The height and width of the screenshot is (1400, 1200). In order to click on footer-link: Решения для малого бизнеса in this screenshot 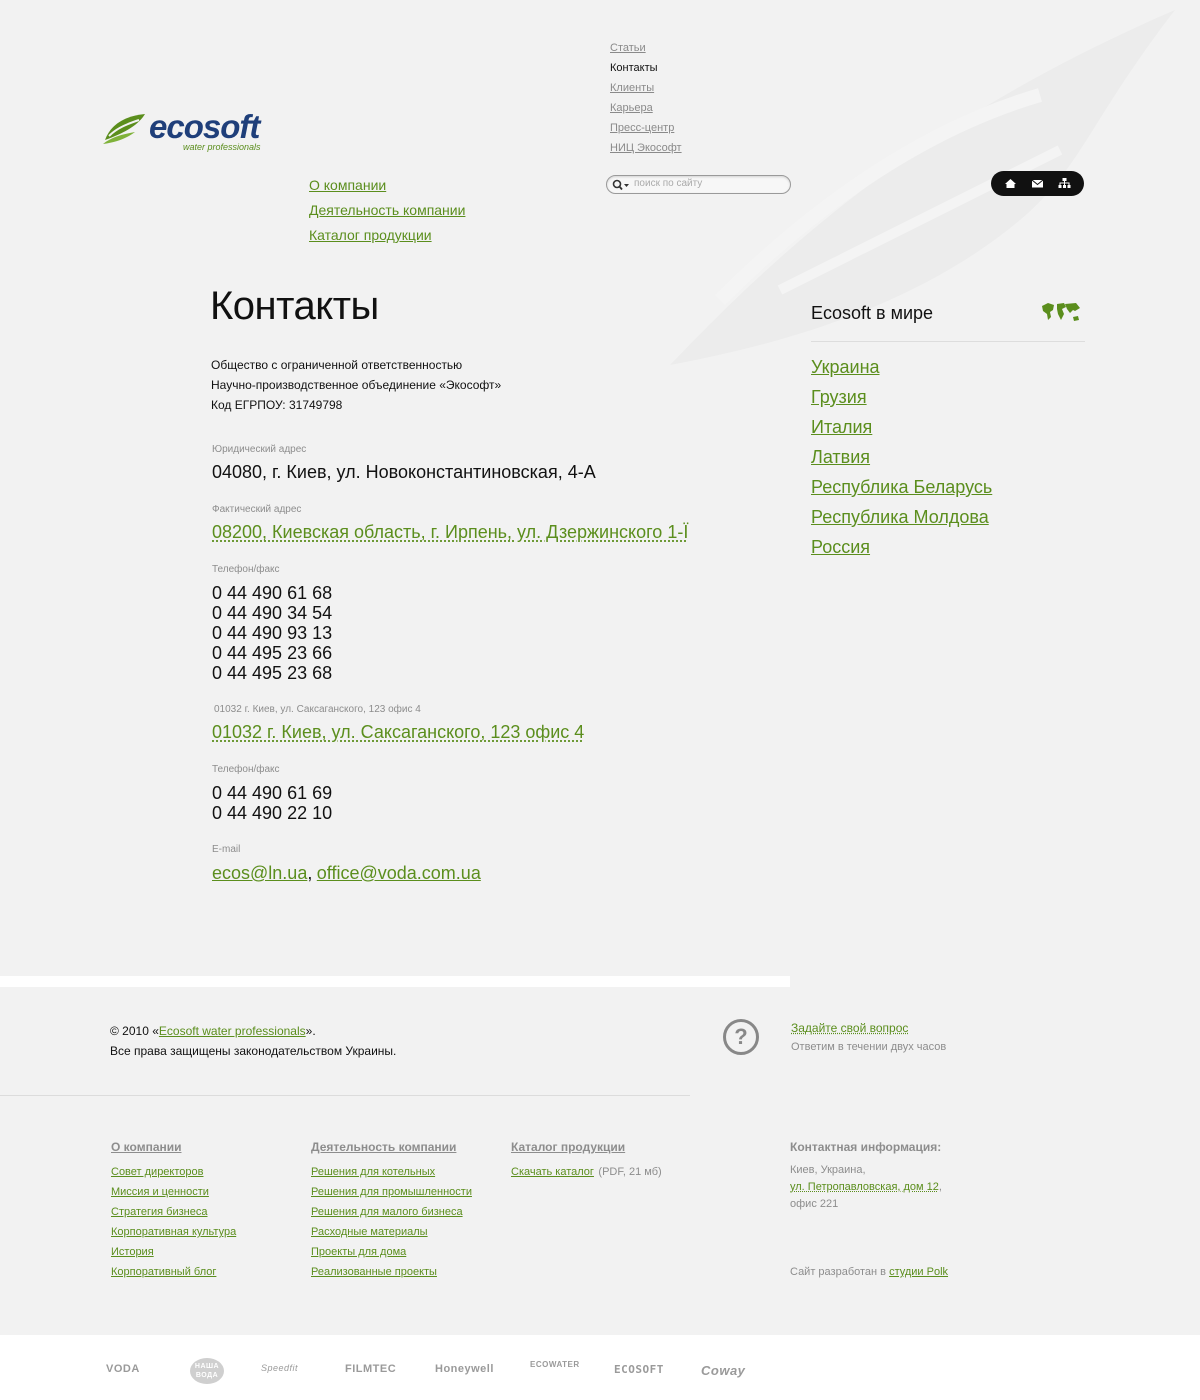, I will do `click(391, 1212)`.